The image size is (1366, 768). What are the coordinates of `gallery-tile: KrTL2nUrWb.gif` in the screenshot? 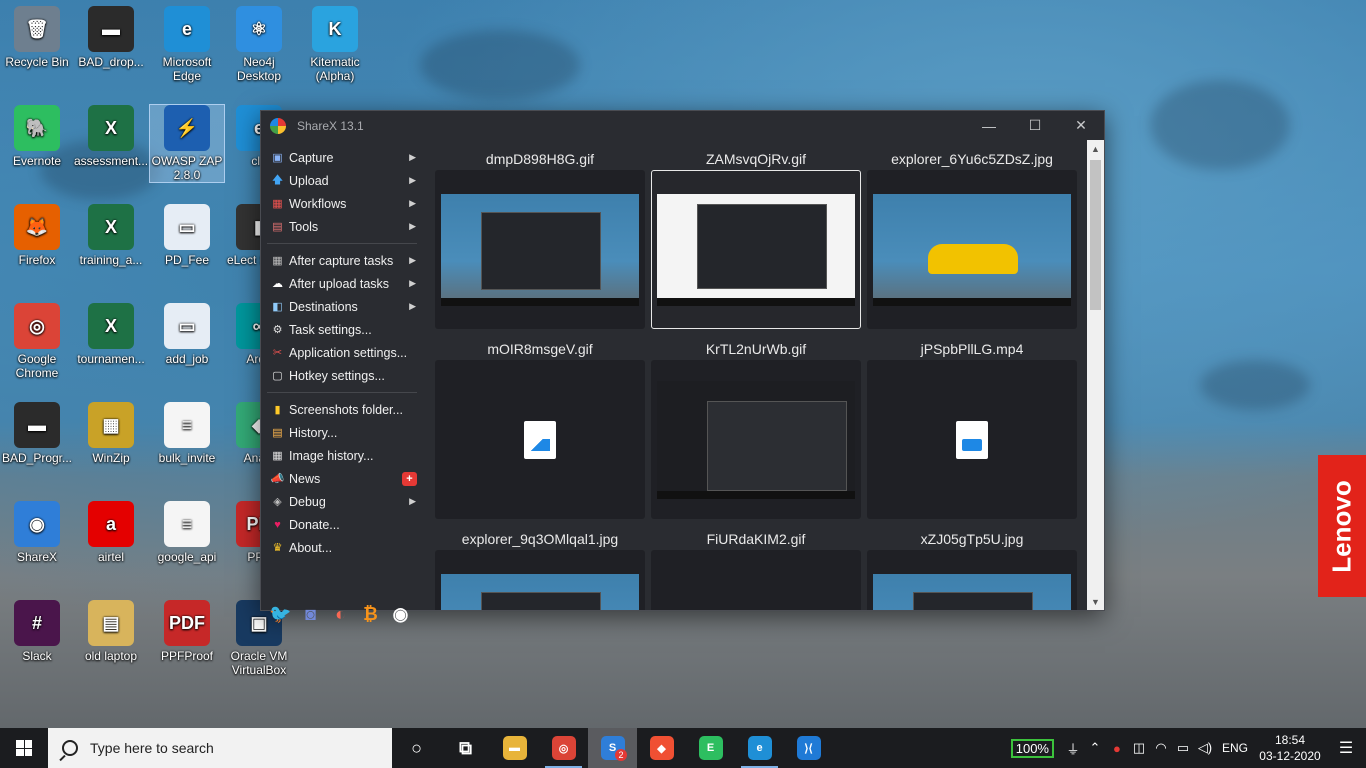 It's located at (756, 424).